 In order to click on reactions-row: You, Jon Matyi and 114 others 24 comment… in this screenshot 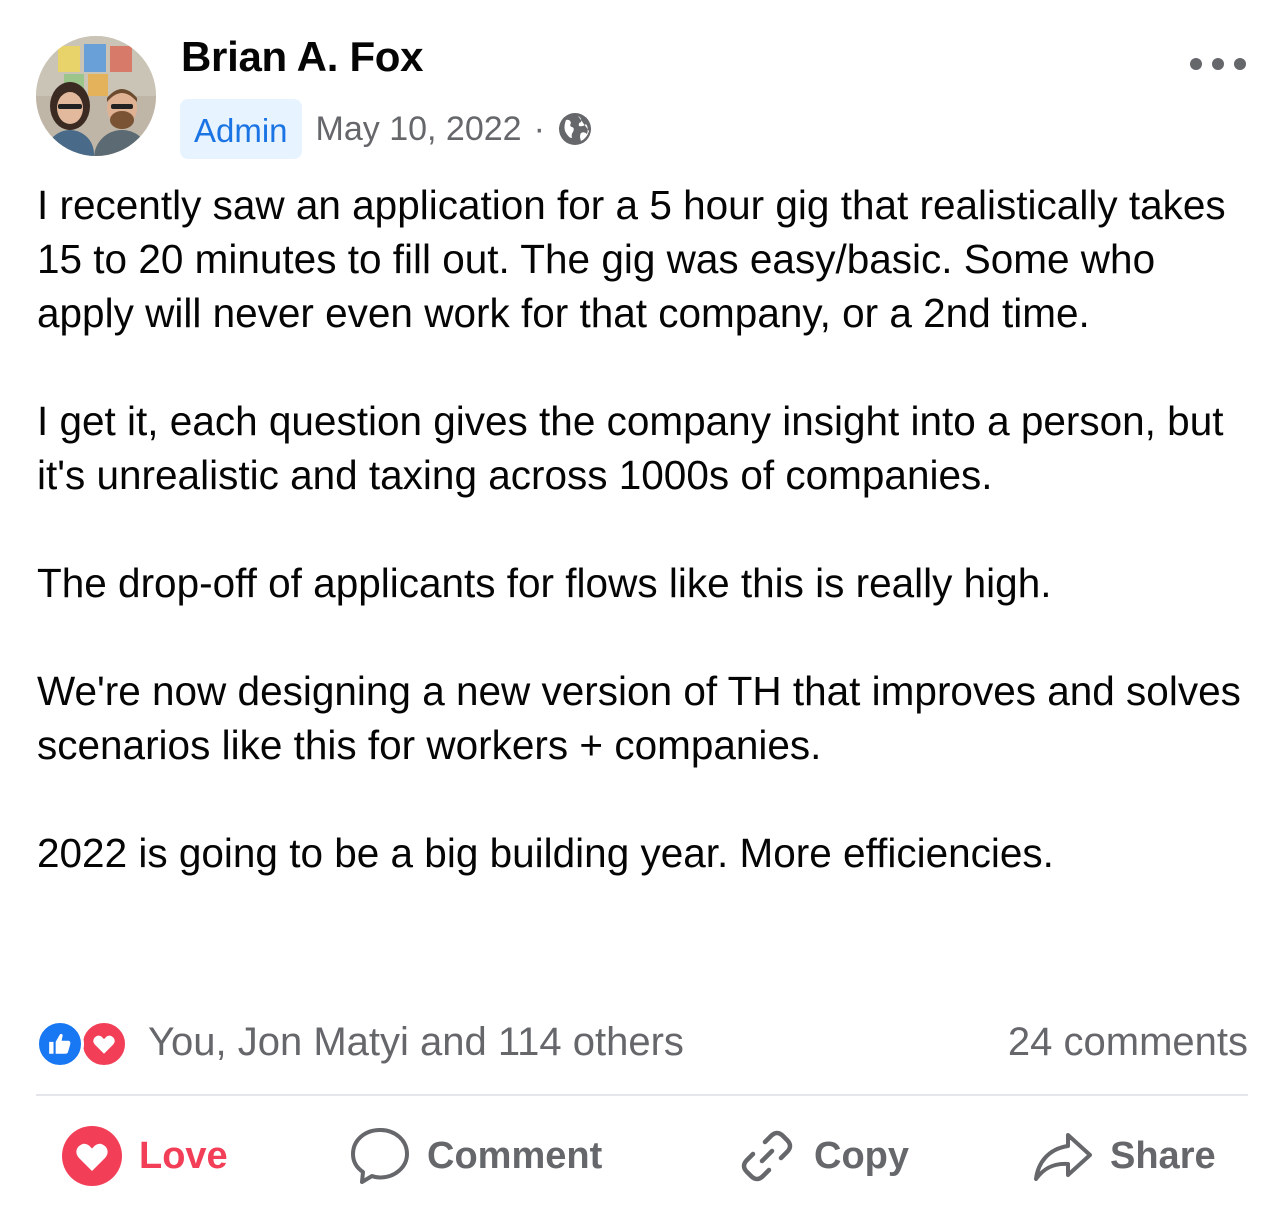, I will do `click(642, 1042)`.